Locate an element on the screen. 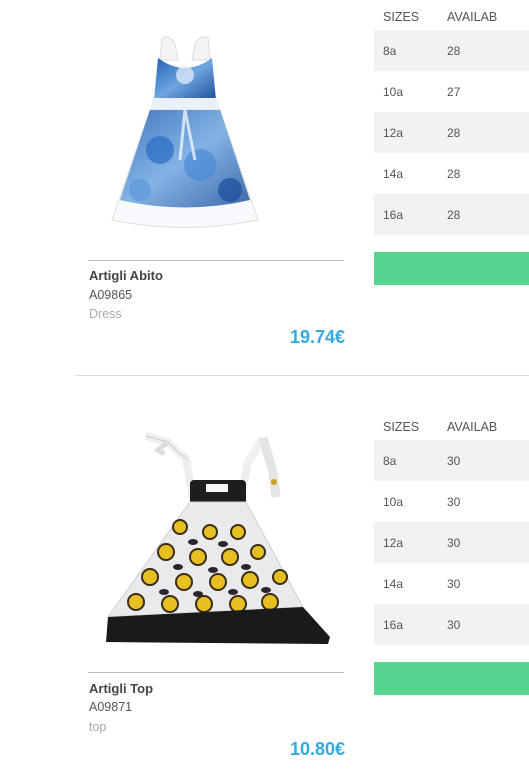 The height and width of the screenshot is (770, 529). product-category: top is located at coordinates (98, 727).